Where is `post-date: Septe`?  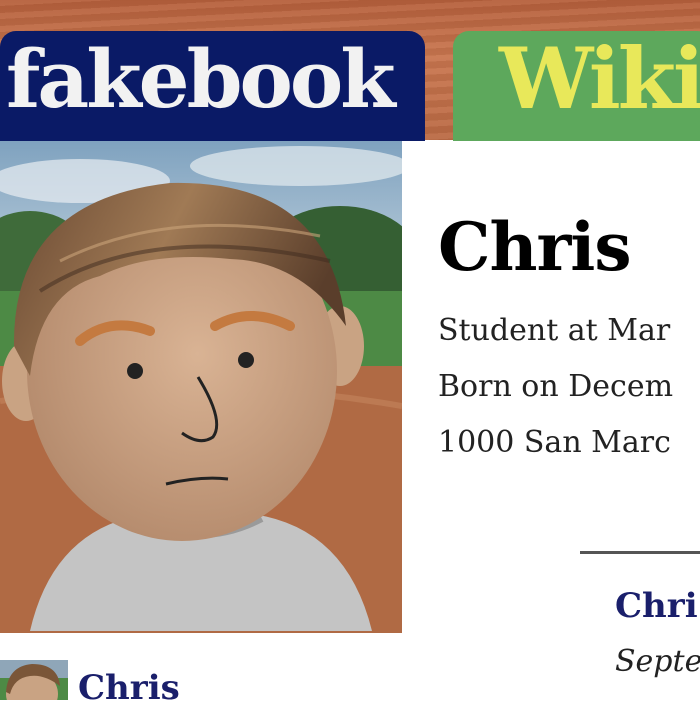 post-date: Septe is located at coordinates (657, 661).